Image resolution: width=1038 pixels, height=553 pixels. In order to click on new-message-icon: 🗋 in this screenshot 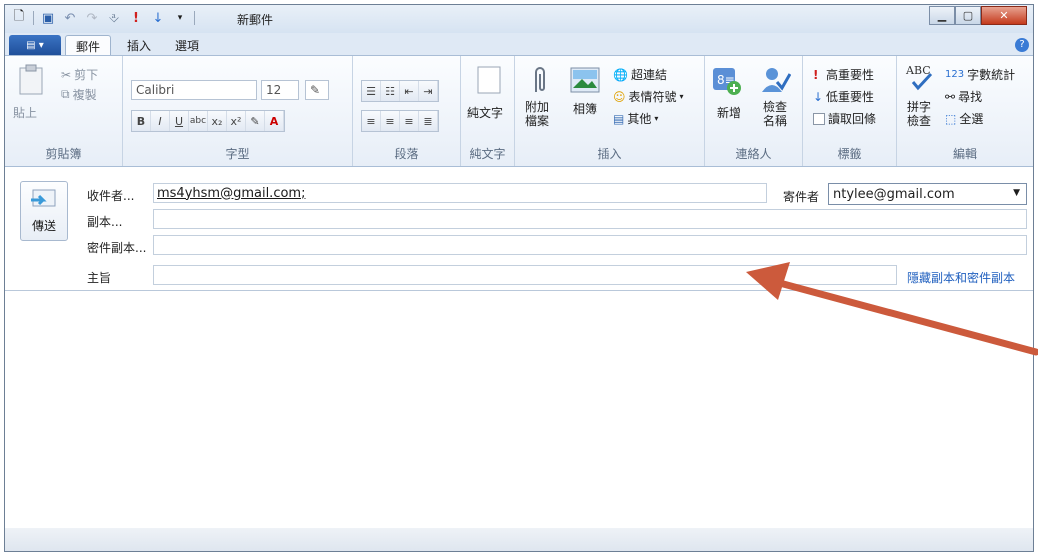, I will do `click(19, 17)`.